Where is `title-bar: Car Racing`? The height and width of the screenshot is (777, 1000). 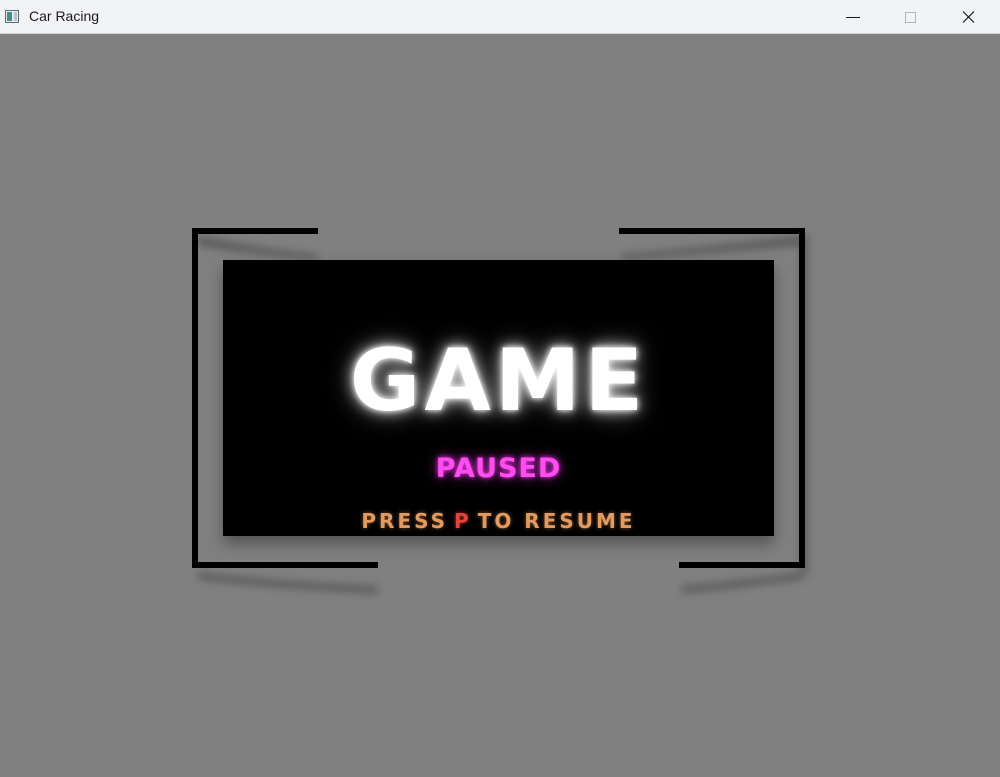 title-bar: Car Racing is located at coordinates (500, 17).